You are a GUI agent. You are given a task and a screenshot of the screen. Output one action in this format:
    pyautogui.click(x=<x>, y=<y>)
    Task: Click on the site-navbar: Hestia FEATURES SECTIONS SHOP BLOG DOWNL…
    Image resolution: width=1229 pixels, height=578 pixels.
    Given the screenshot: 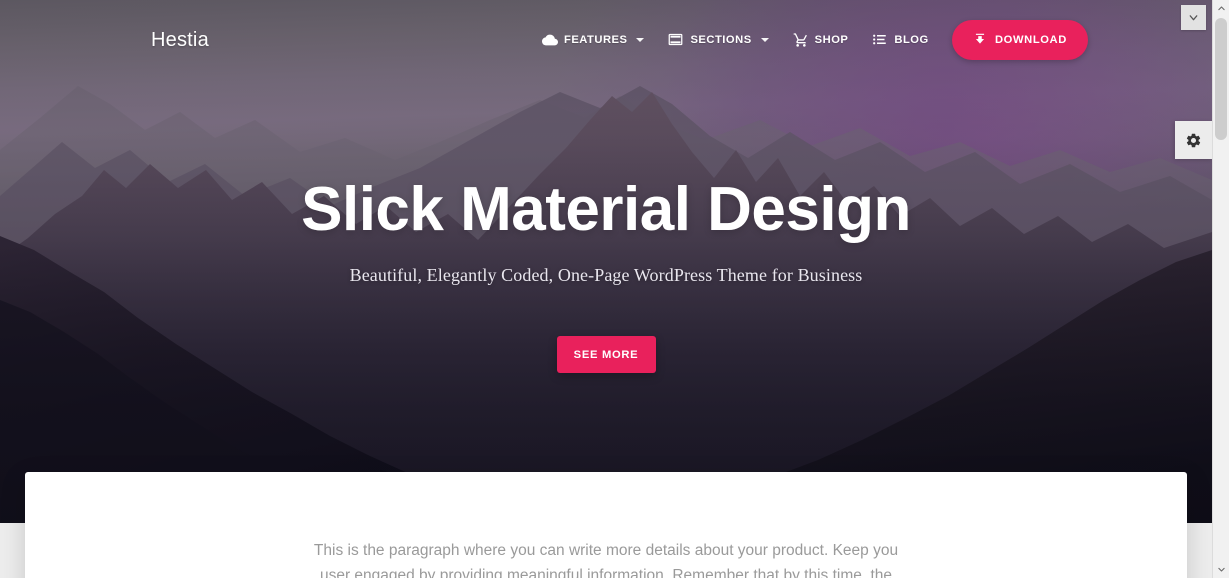 What is the action you would take?
    pyautogui.click(x=606, y=39)
    